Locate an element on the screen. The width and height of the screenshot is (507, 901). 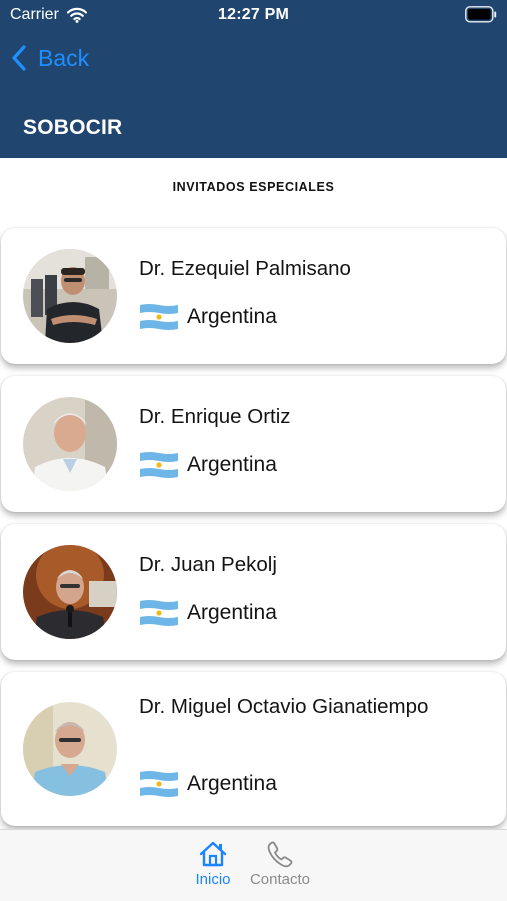
tab-contacto: Contacto is located at coordinates (280, 866).